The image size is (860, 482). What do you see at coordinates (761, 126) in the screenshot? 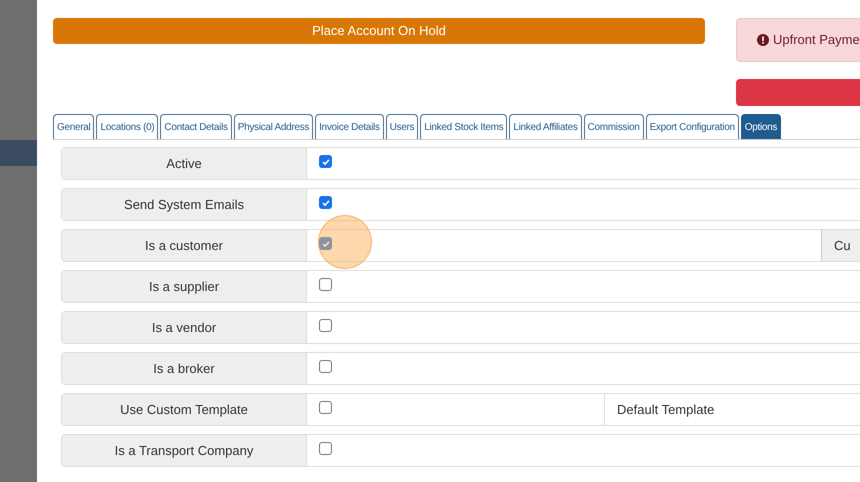
I see `tab: Options` at bounding box center [761, 126].